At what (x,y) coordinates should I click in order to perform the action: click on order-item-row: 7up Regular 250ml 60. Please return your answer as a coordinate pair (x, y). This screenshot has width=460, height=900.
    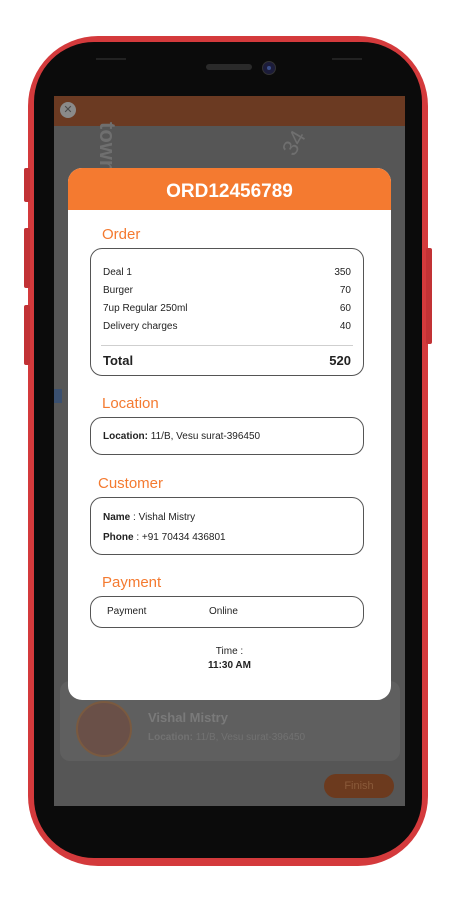
    Looking at the image, I should click on (227, 308).